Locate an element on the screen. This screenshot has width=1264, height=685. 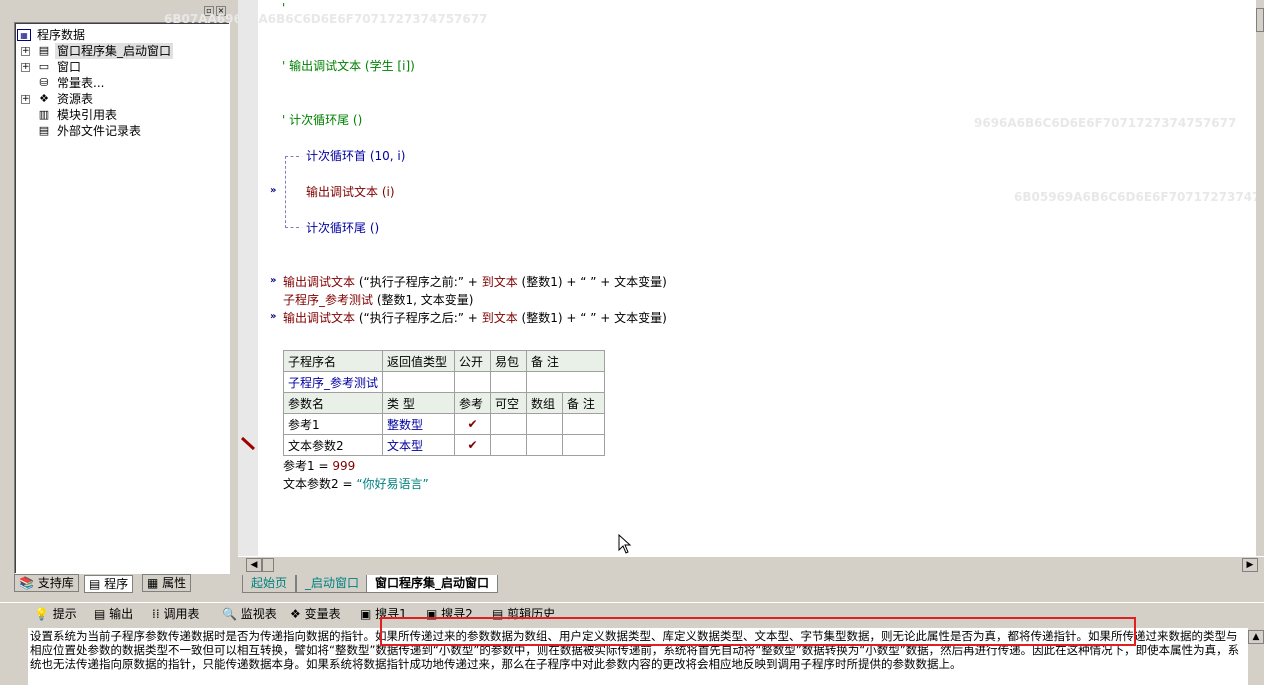
tab-program: ▤ 程序 is located at coordinates (109, 584).